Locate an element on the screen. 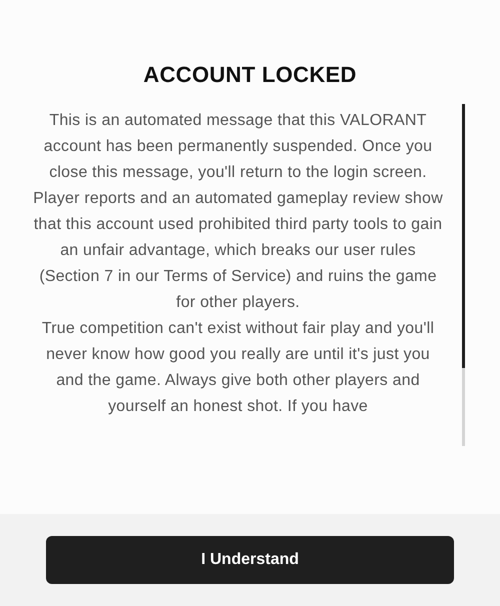 The image size is (500, 606). scrollbar-thumb is located at coordinates (463, 236).